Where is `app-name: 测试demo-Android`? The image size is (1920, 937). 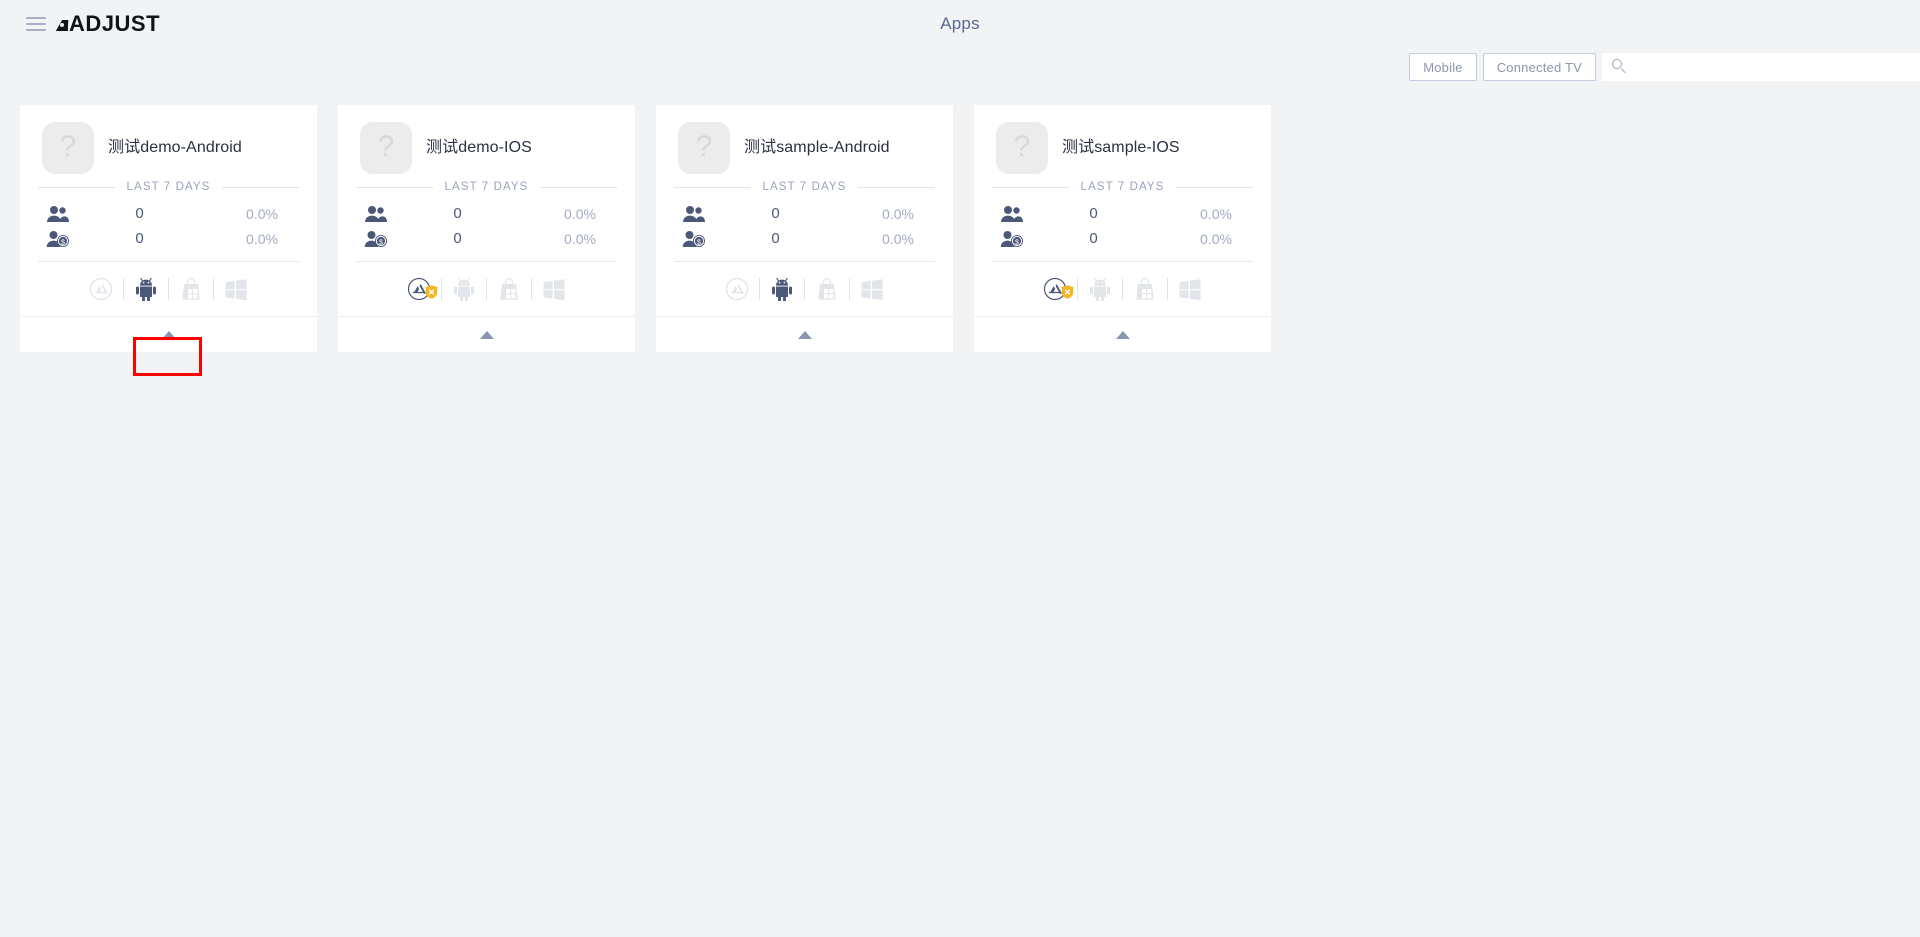
app-name: 测试demo-Android is located at coordinates (175, 147).